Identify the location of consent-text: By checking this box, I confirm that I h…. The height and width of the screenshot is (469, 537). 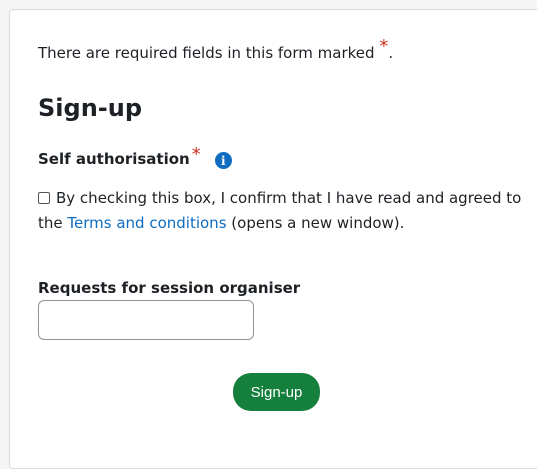
(287, 211).